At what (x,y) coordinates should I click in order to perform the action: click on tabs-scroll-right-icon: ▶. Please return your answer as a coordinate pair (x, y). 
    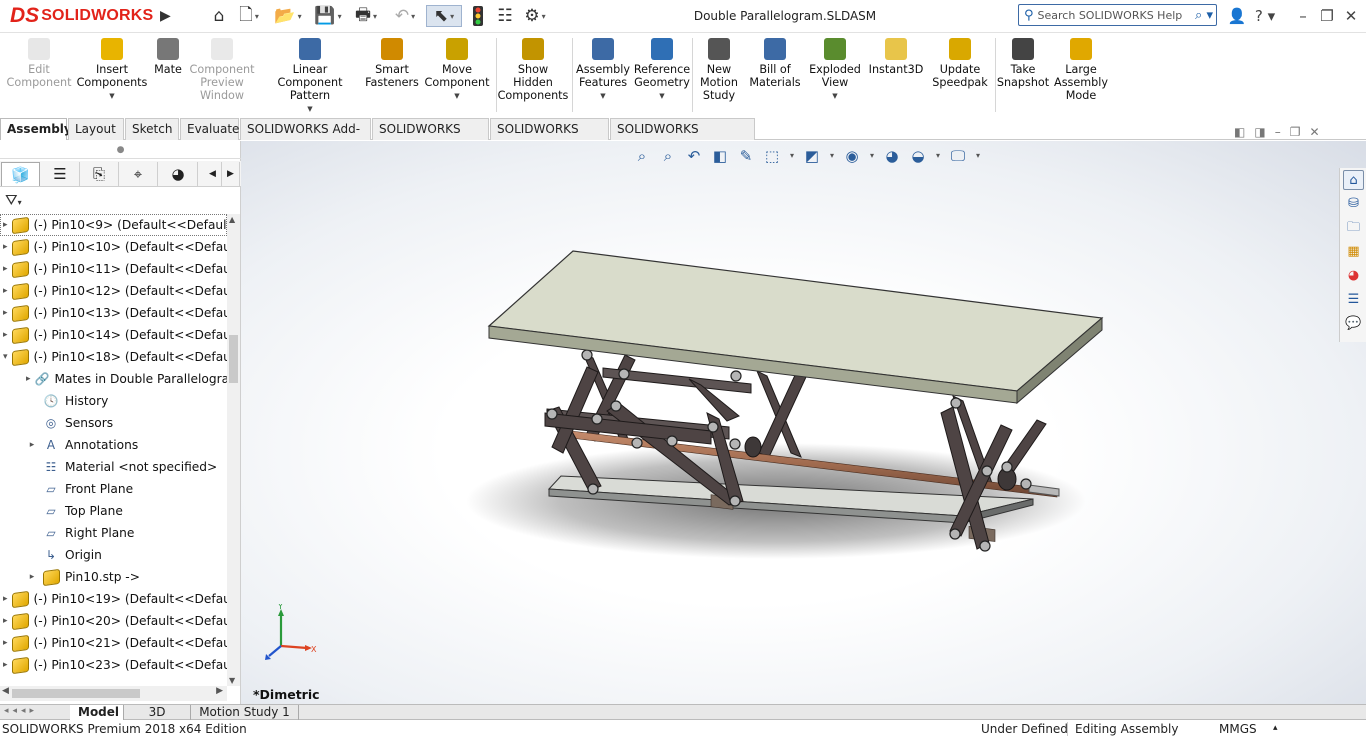
    Looking at the image, I should click on (231, 174).